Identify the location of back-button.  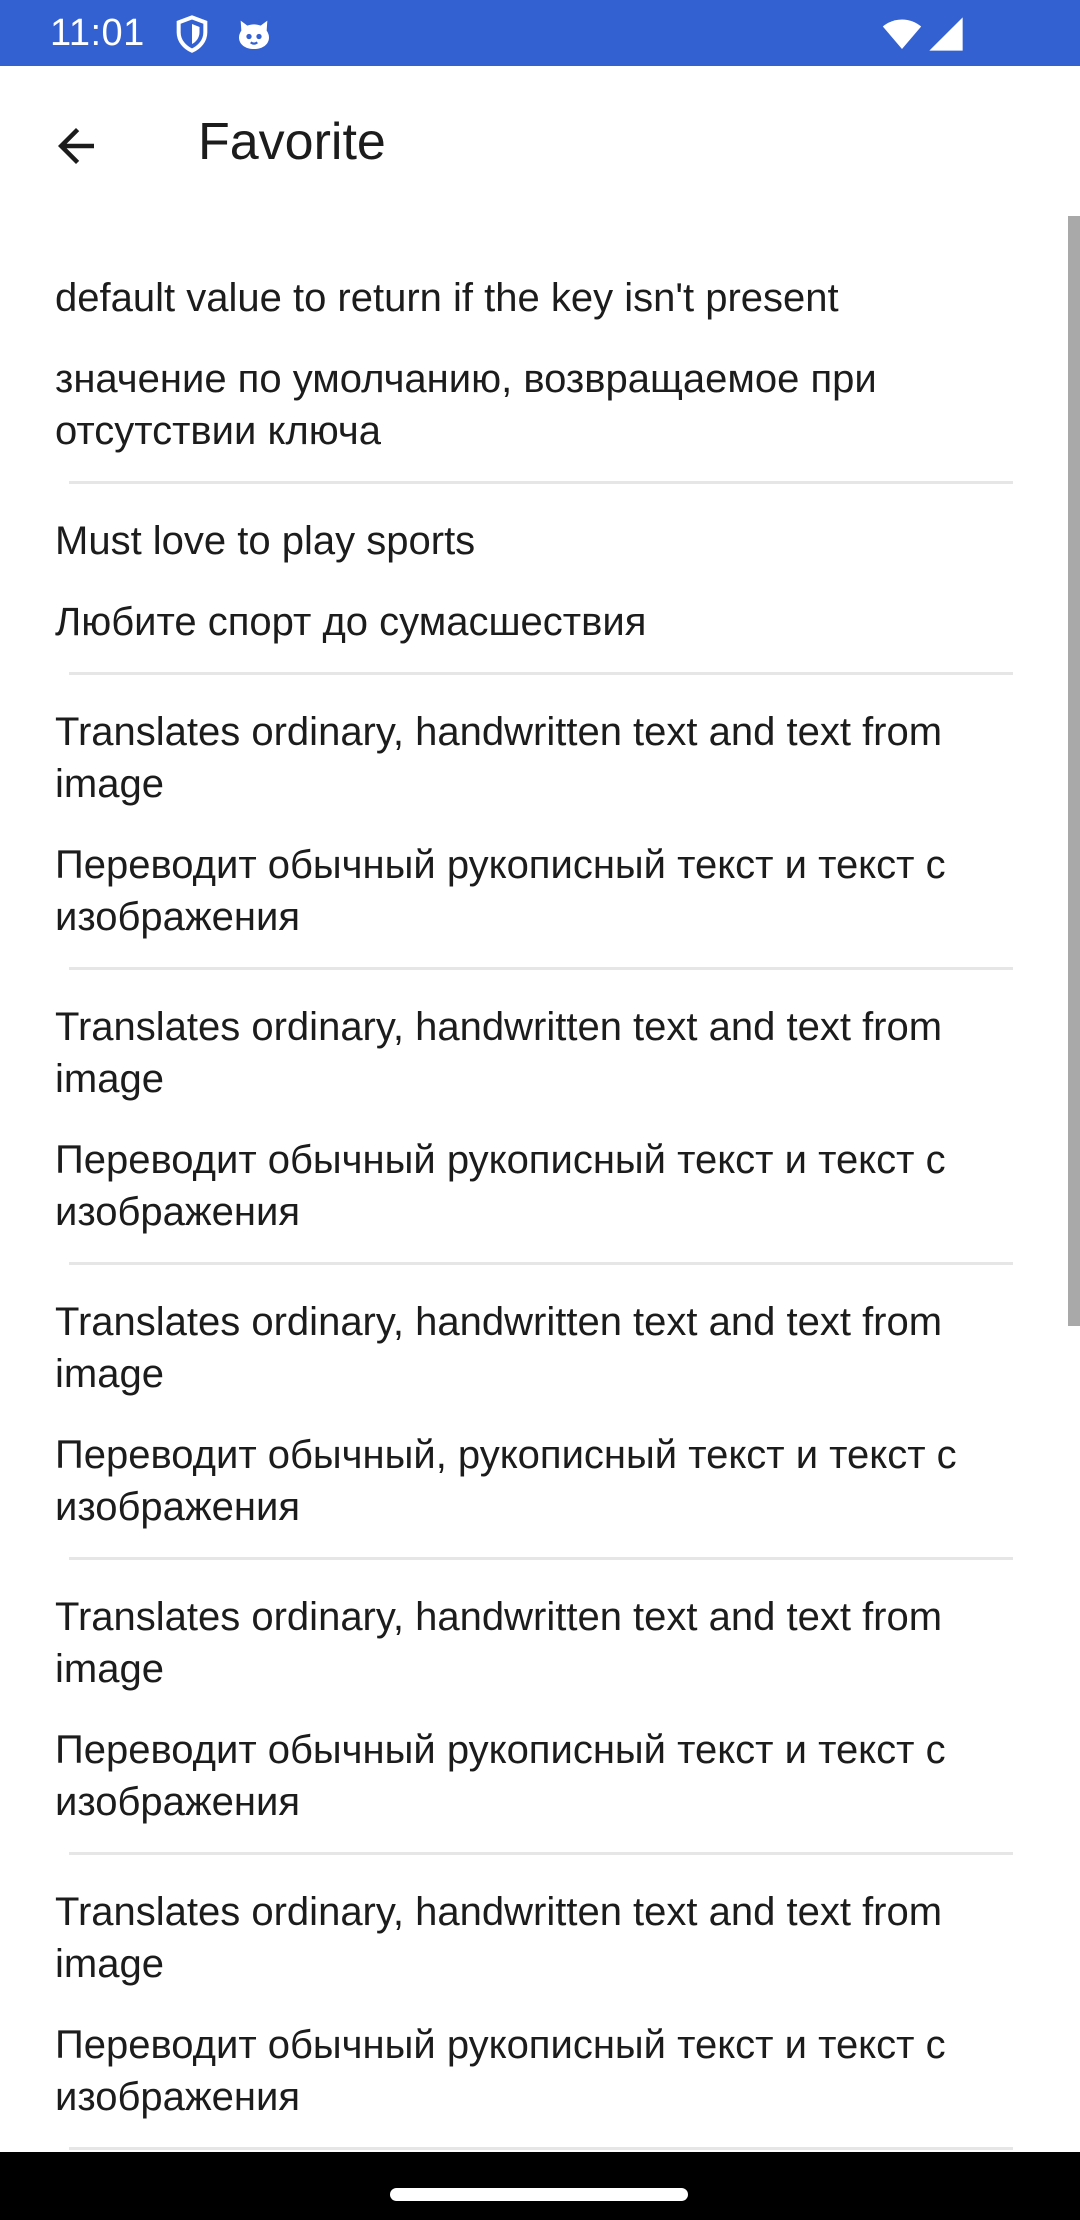
(76, 146).